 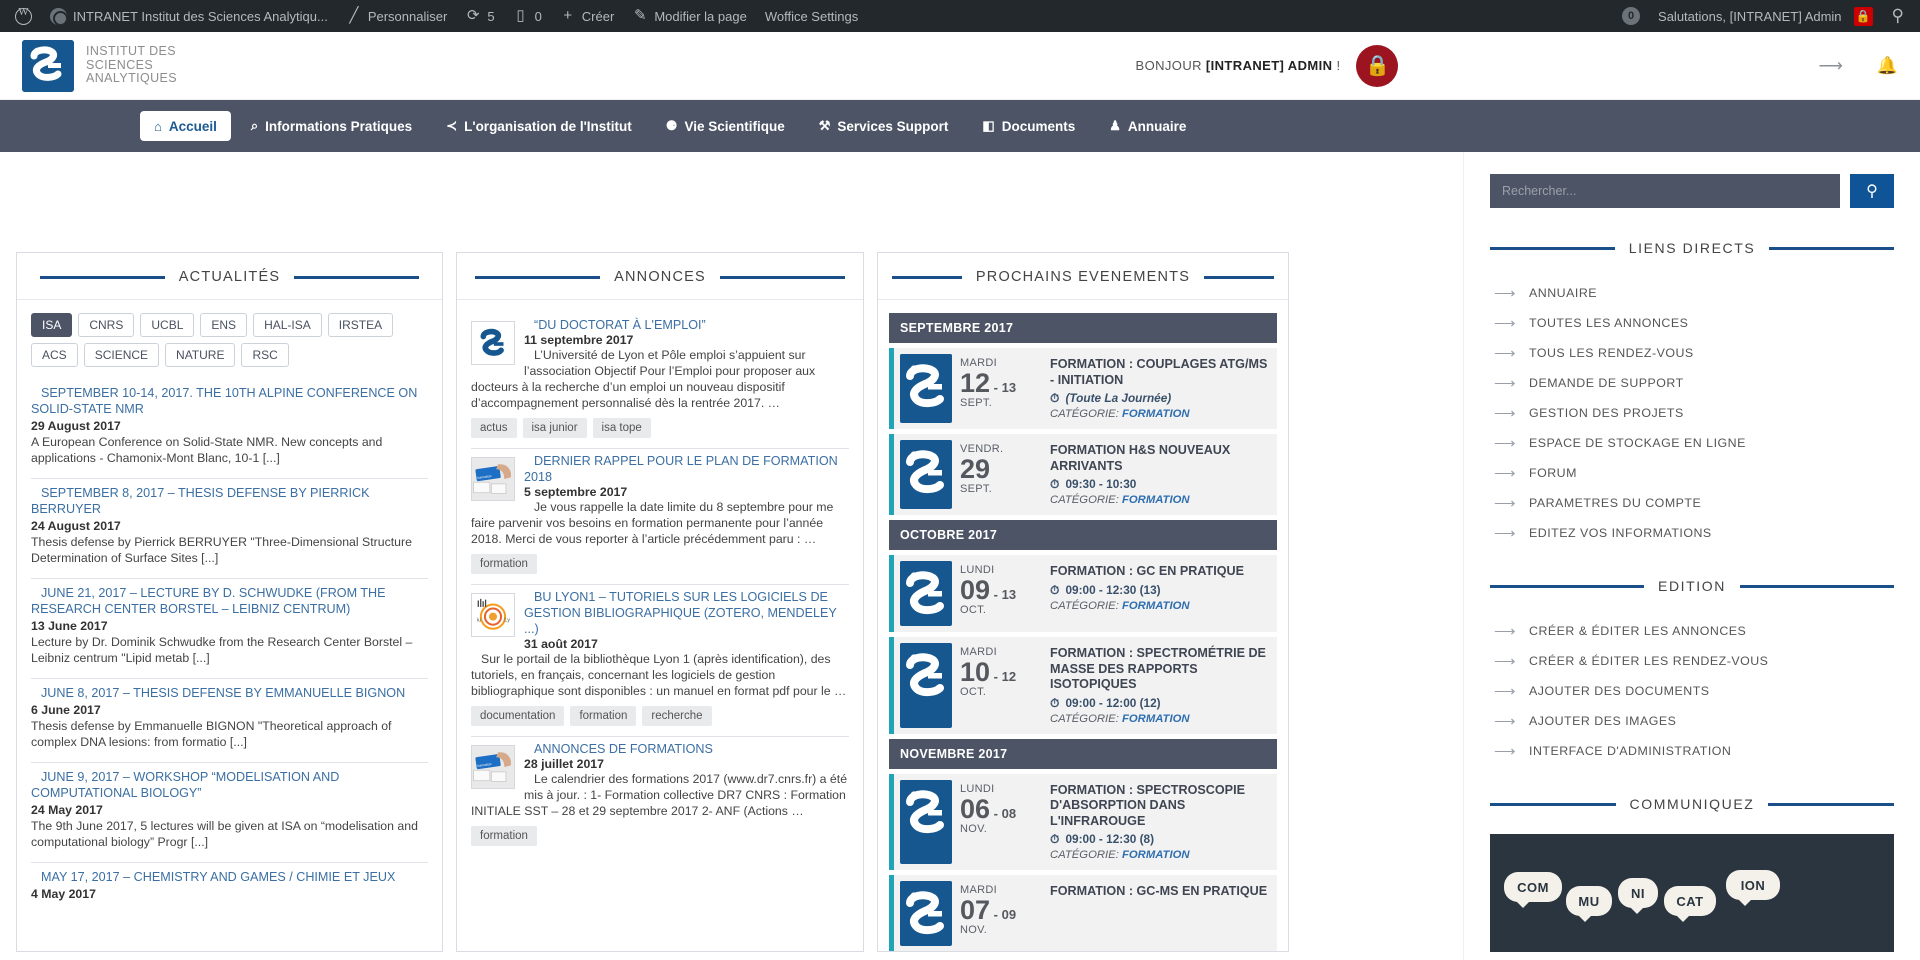 What do you see at coordinates (518, 716) in the screenshot?
I see `tag: documentation` at bounding box center [518, 716].